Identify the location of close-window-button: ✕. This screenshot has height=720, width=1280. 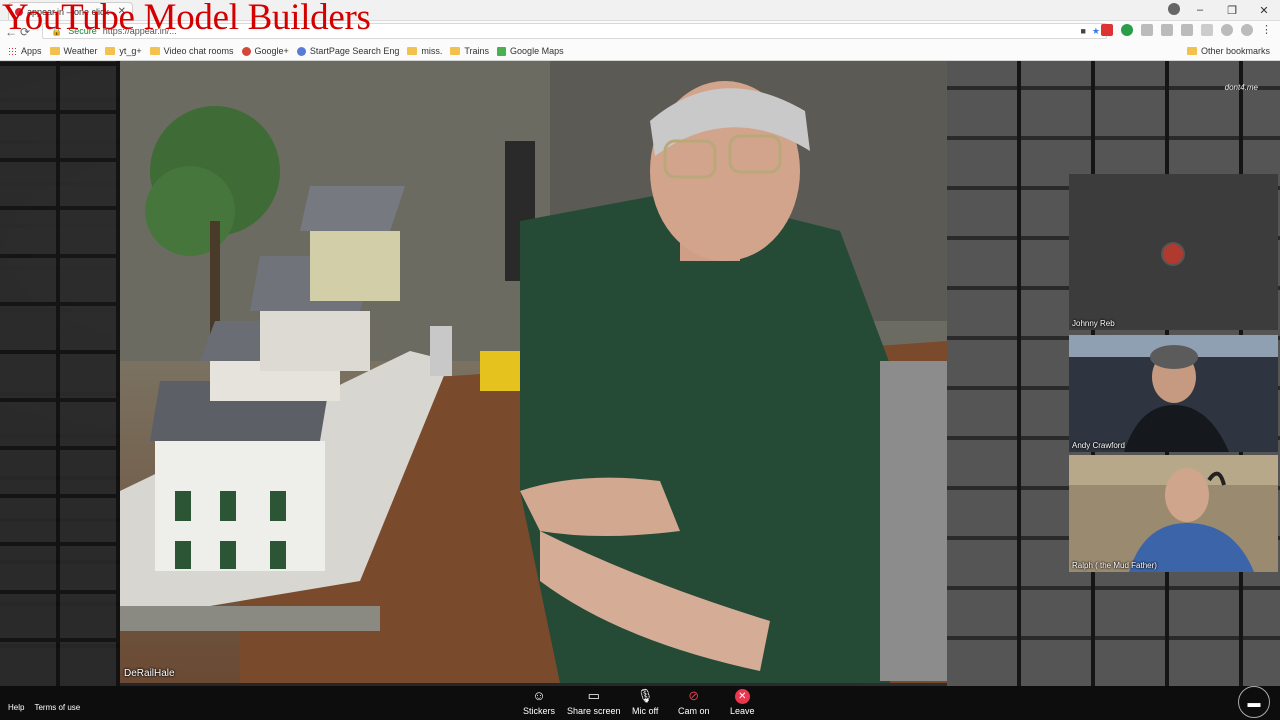
(1264, 10).